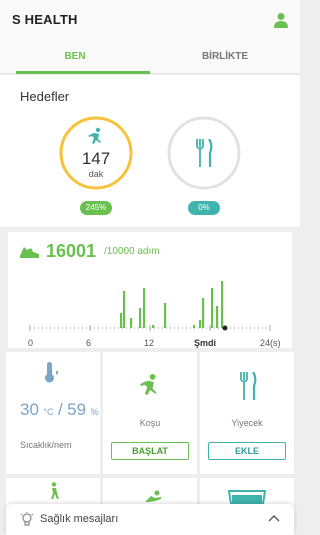 The width and height of the screenshot is (320, 535). Describe the element at coordinates (96, 208) in the screenshot. I see `activity-percent-badge: 245%` at that location.